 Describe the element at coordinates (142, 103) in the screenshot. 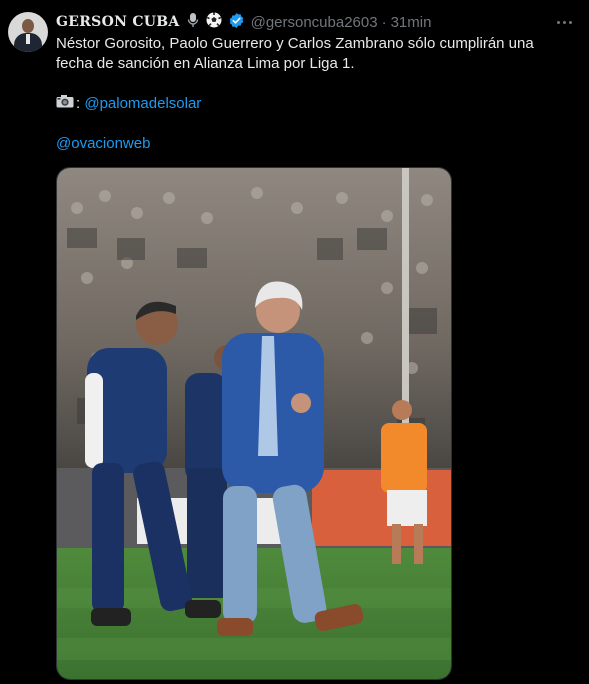

I see `photo-credit-link: @palomadelsolar` at that location.